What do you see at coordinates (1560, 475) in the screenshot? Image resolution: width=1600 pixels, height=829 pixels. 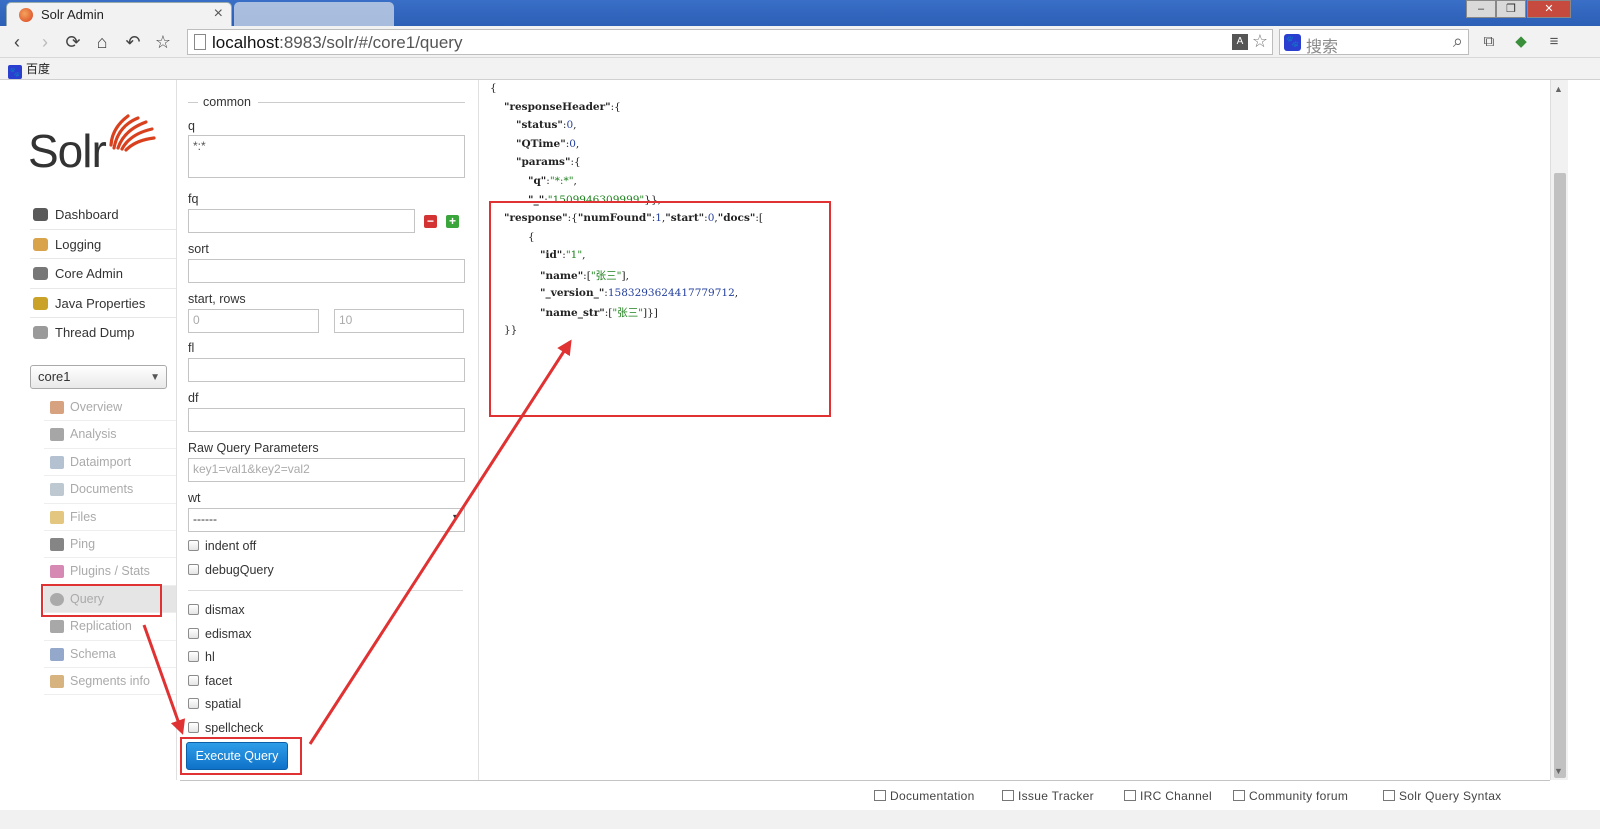 I see `scrollbar-thumb` at bounding box center [1560, 475].